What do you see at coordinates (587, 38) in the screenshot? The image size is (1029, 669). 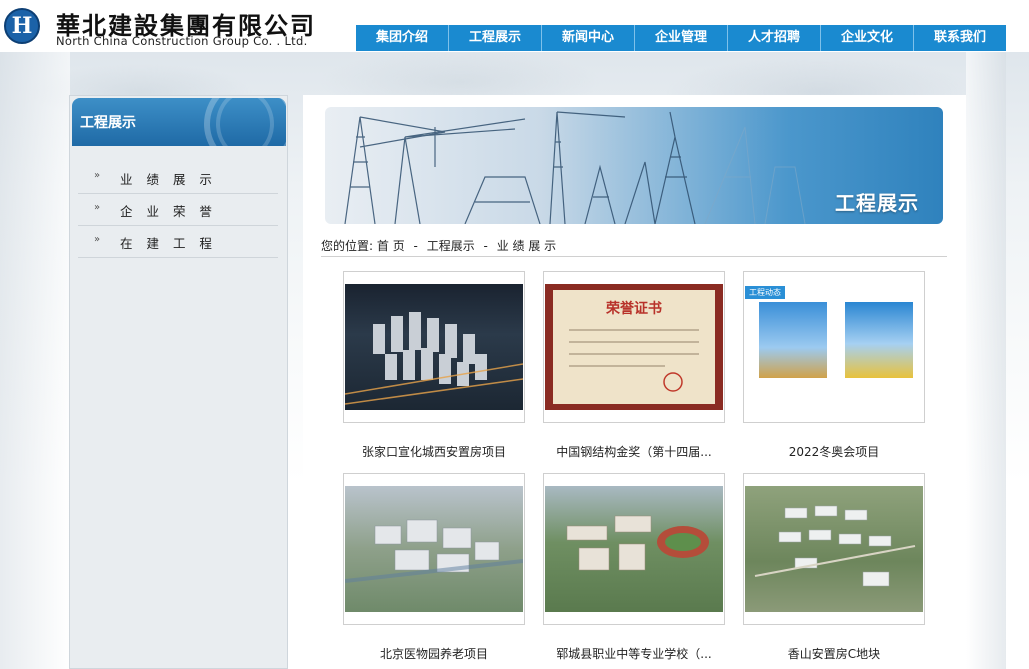 I see `nav-item-news: 新闻中心` at bounding box center [587, 38].